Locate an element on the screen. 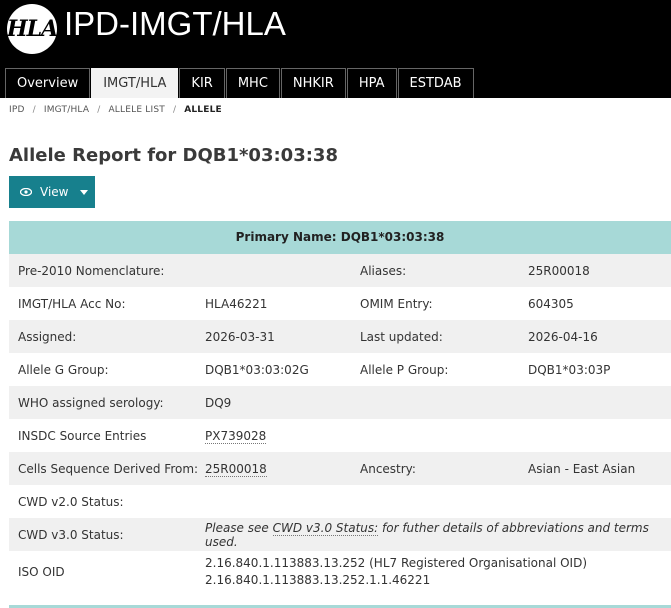  pre2010-label: Pre-2010 Nomenclature: is located at coordinates (91, 270).